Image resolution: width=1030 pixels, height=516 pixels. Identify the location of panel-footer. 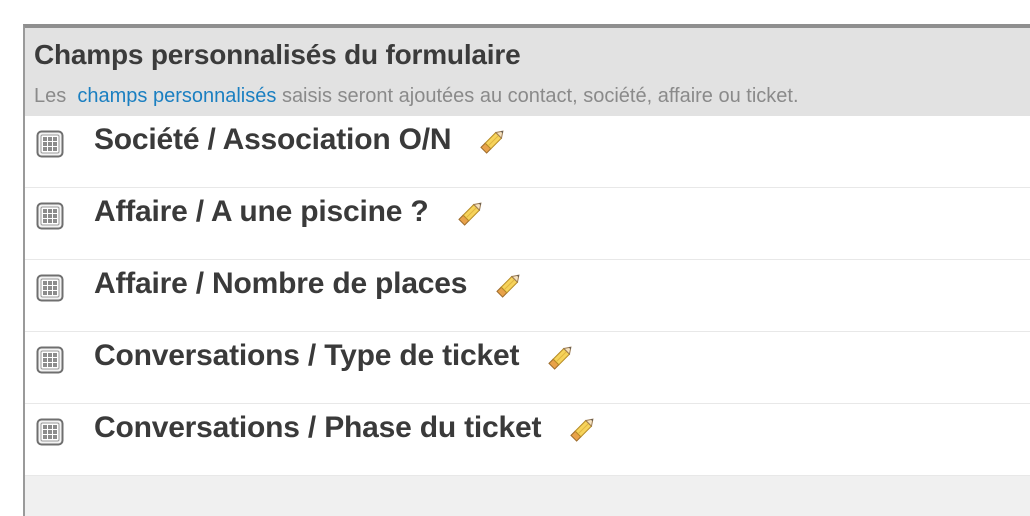
(527, 496).